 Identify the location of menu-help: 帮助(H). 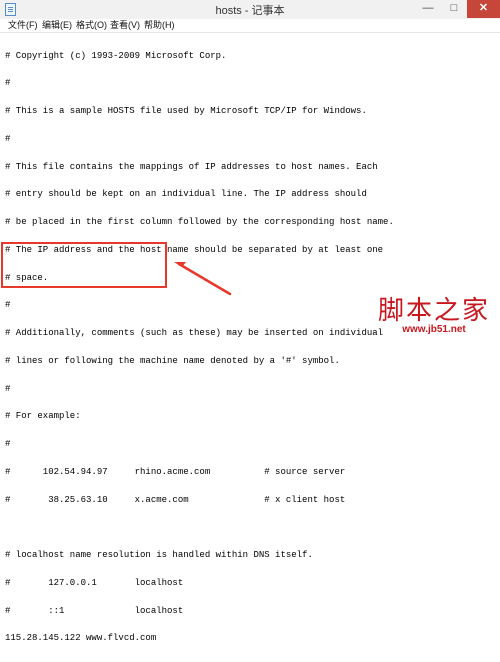
(159, 25).